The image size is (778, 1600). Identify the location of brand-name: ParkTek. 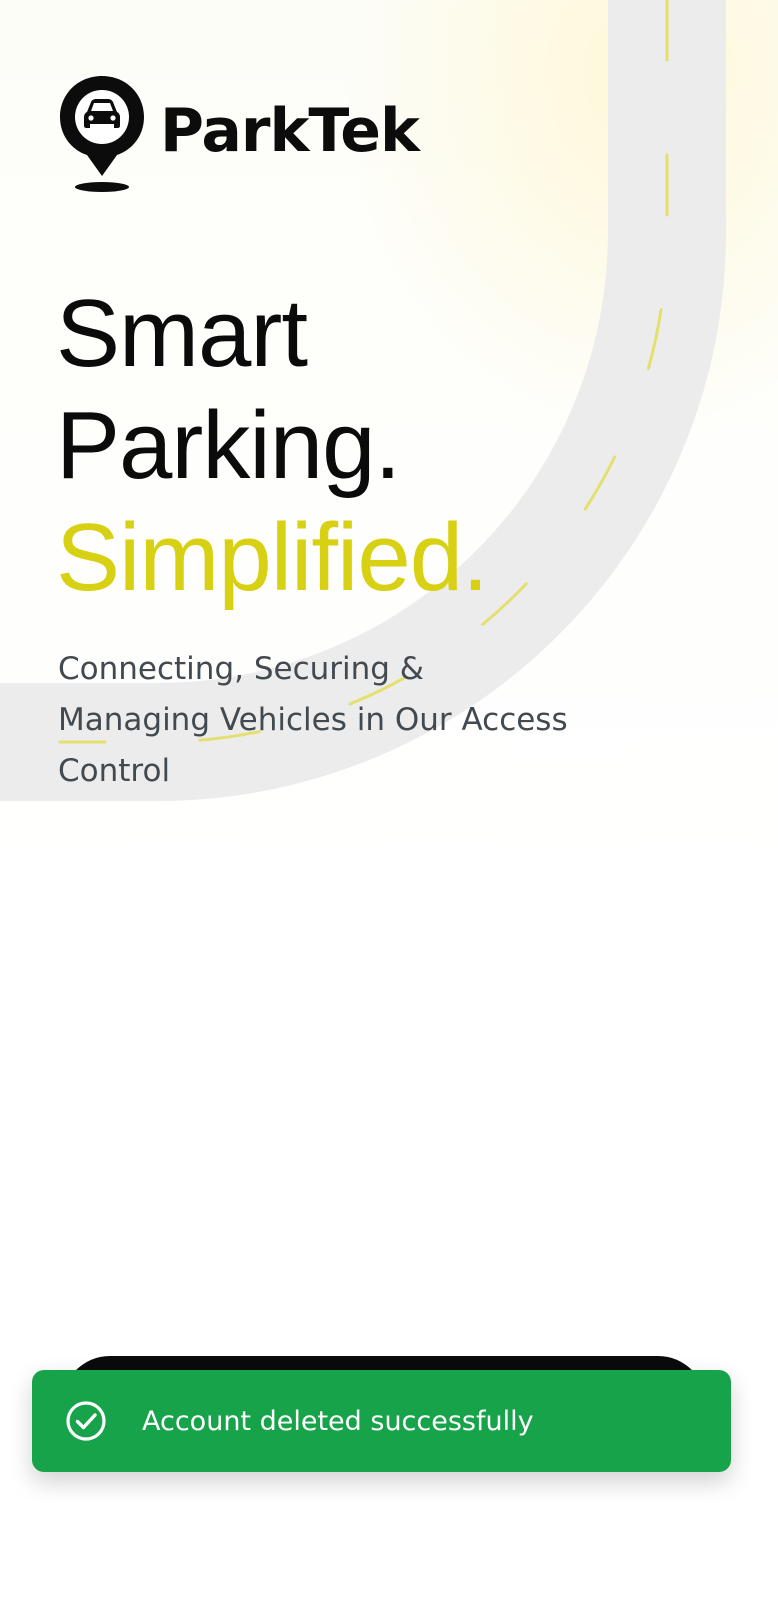
(290, 131).